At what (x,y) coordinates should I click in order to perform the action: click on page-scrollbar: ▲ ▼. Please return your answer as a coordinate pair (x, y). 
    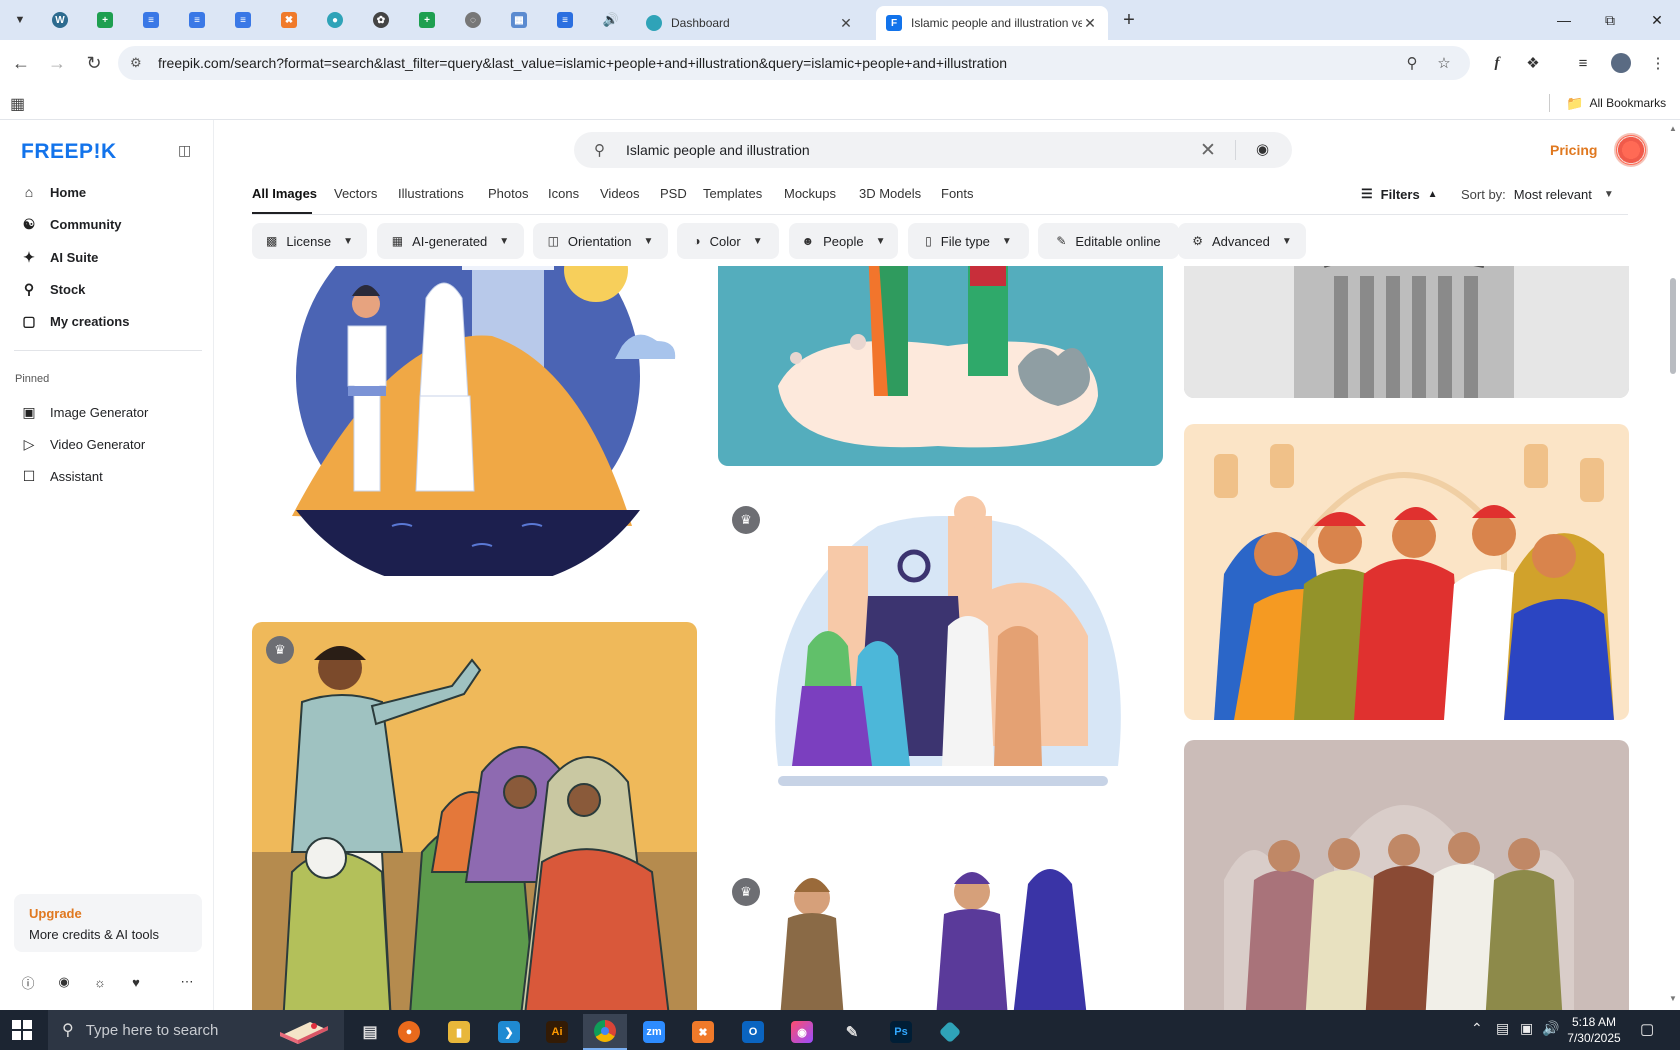
    Looking at the image, I should click on (1673, 565).